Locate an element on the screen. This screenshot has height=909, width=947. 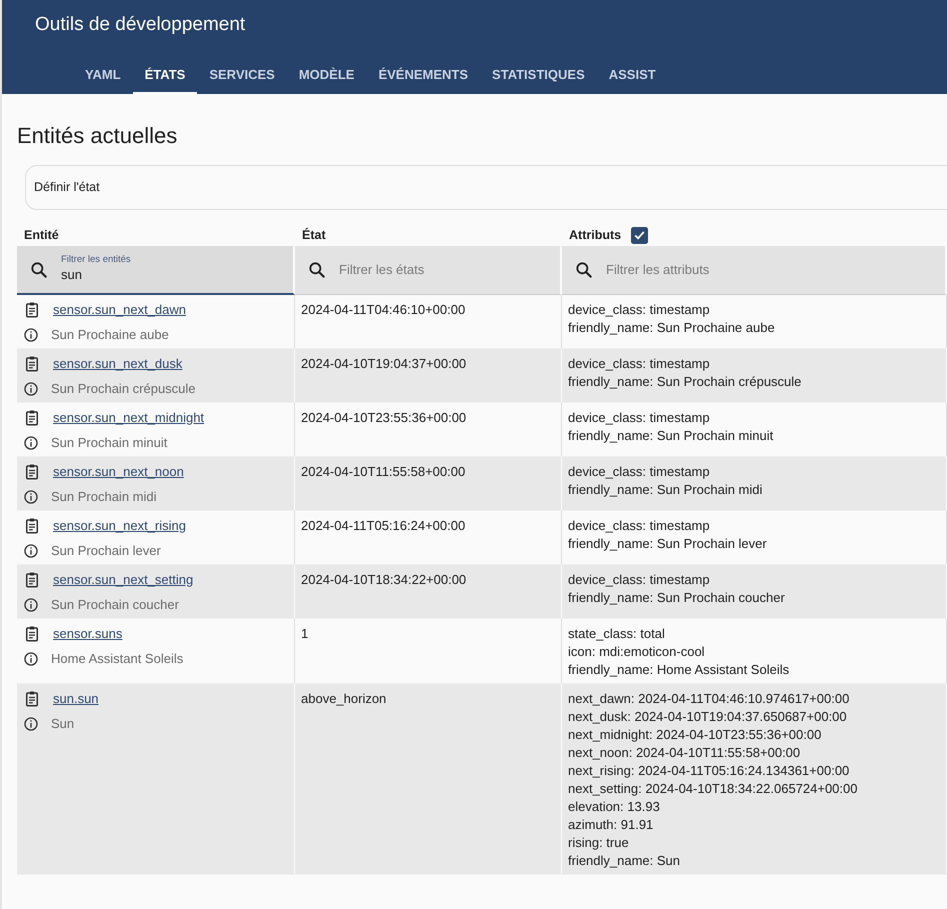
attribute-line: friendly_name: Sun Prochaine aube is located at coordinates (672, 328).